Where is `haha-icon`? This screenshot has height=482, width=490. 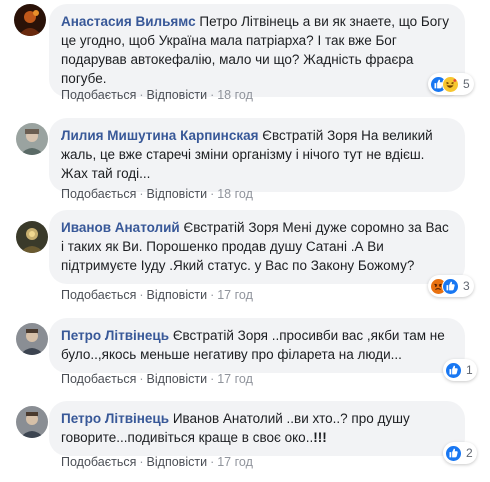
haha-icon is located at coordinates (450, 84).